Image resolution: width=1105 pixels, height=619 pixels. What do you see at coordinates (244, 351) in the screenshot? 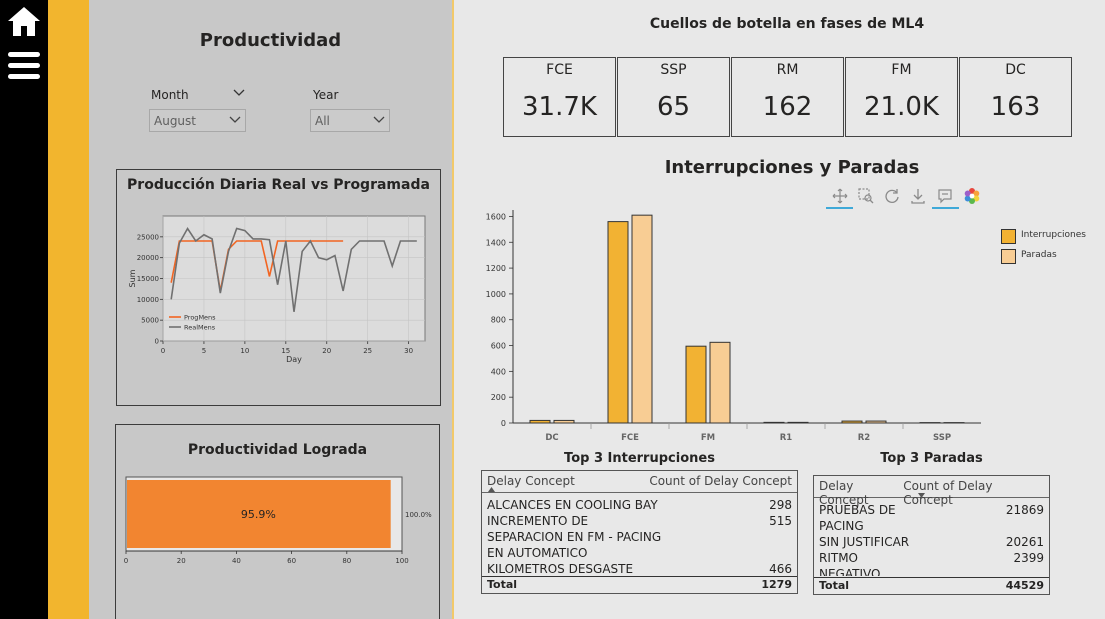
I see `x-tick-label: 10` at bounding box center [244, 351].